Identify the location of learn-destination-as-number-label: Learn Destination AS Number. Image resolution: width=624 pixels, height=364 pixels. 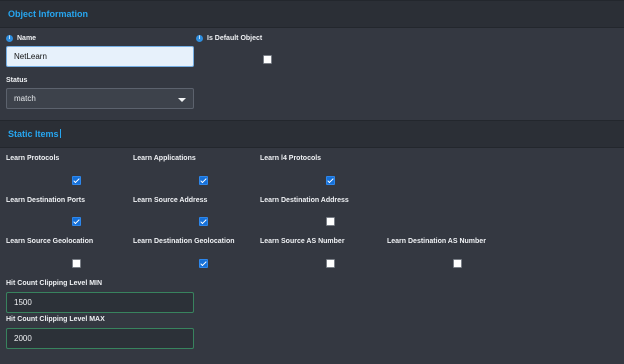
(436, 241).